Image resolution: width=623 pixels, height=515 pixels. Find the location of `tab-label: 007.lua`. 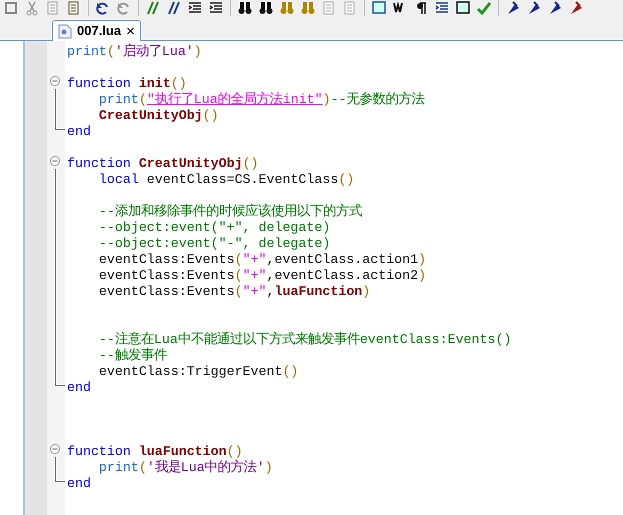

tab-label: 007.lua is located at coordinates (99, 31).